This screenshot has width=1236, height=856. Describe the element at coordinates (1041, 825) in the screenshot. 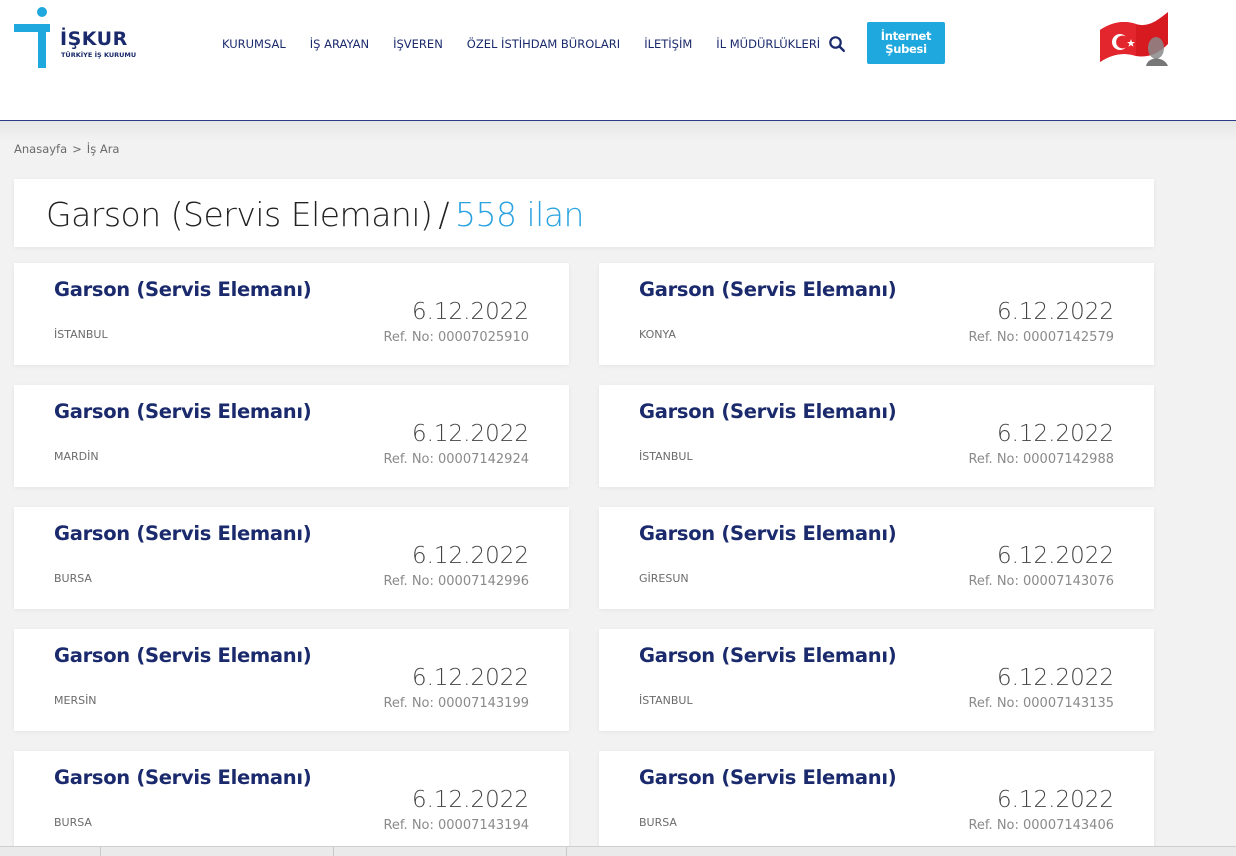

I see `job-ref-number: Ref. No: 00007143406` at that location.